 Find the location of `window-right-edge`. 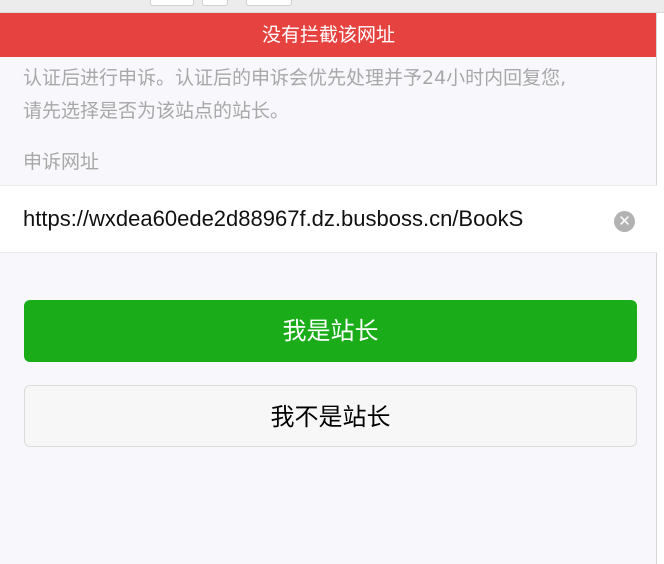

window-right-edge is located at coordinates (660, 288).